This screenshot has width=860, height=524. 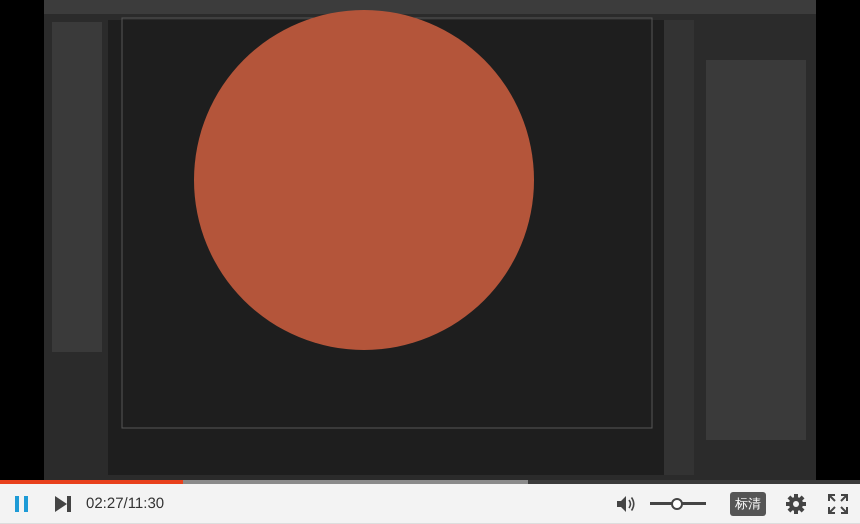 What do you see at coordinates (748, 504) in the screenshot?
I see `quality-button: 标清` at bounding box center [748, 504].